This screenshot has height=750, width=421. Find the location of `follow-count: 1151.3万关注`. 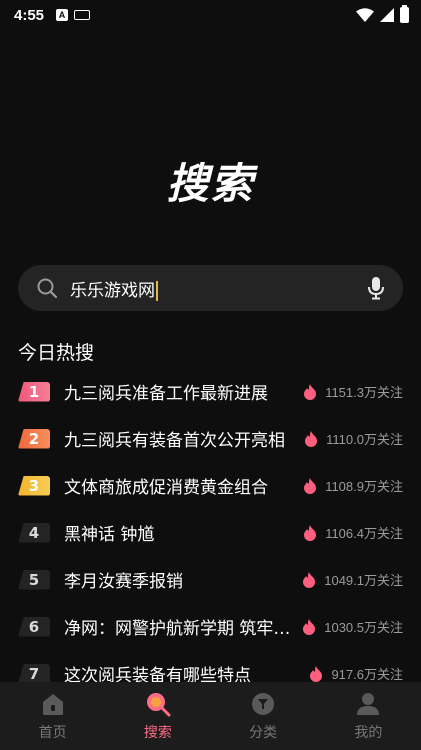

follow-count: 1151.3万关注 is located at coordinates (364, 392).